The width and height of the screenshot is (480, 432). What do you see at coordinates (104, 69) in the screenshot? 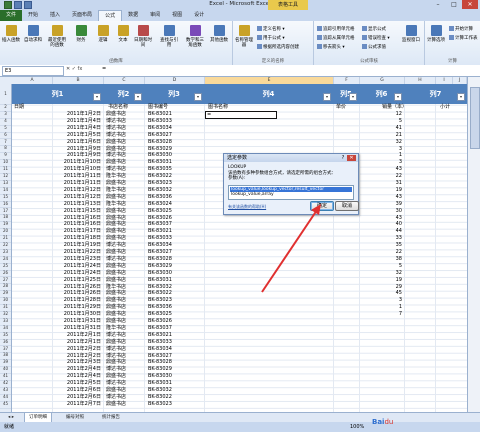
I see `formula-input: =` at bounding box center [104, 69].